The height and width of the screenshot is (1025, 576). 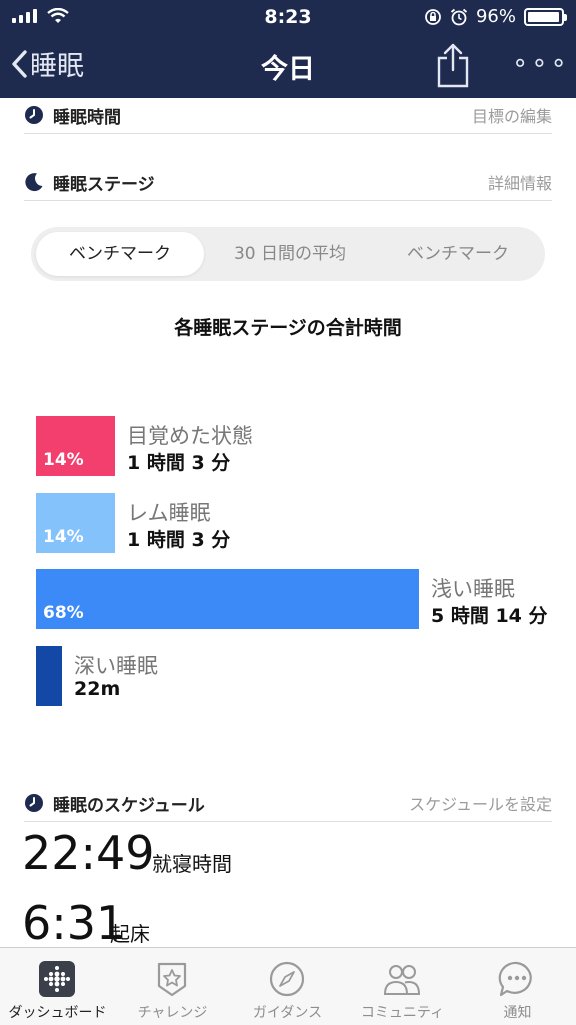 I want to click on compass-icon, so click(x=287, y=979).